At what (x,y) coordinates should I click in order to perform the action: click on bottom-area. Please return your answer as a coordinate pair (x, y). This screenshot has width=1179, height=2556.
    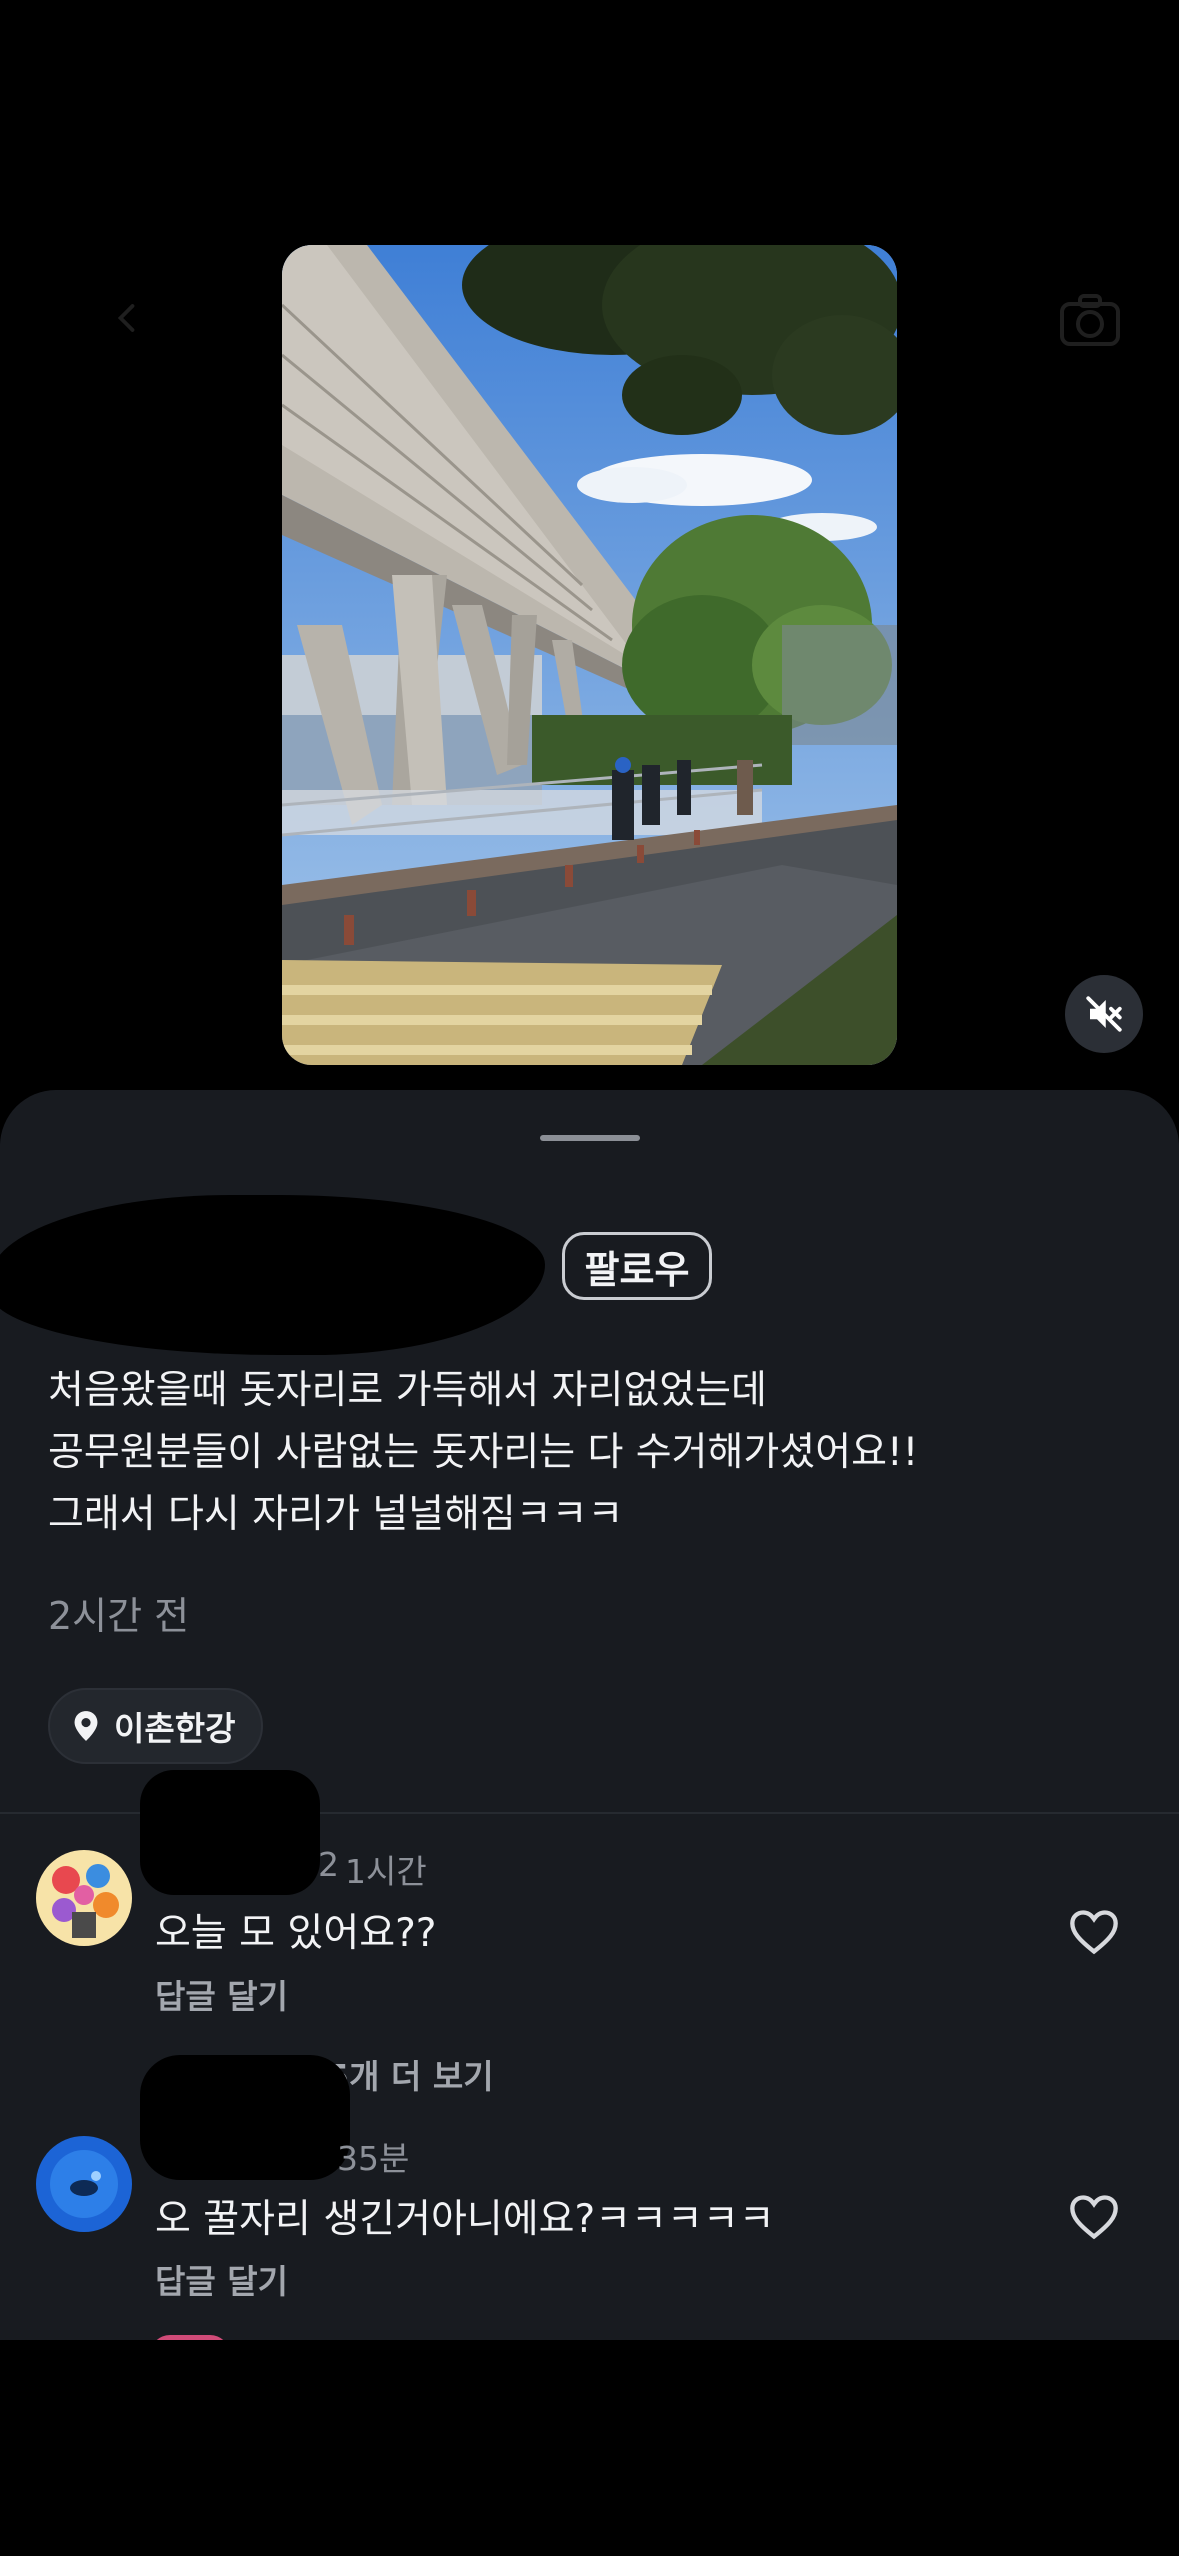
    Looking at the image, I should click on (589, 2448).